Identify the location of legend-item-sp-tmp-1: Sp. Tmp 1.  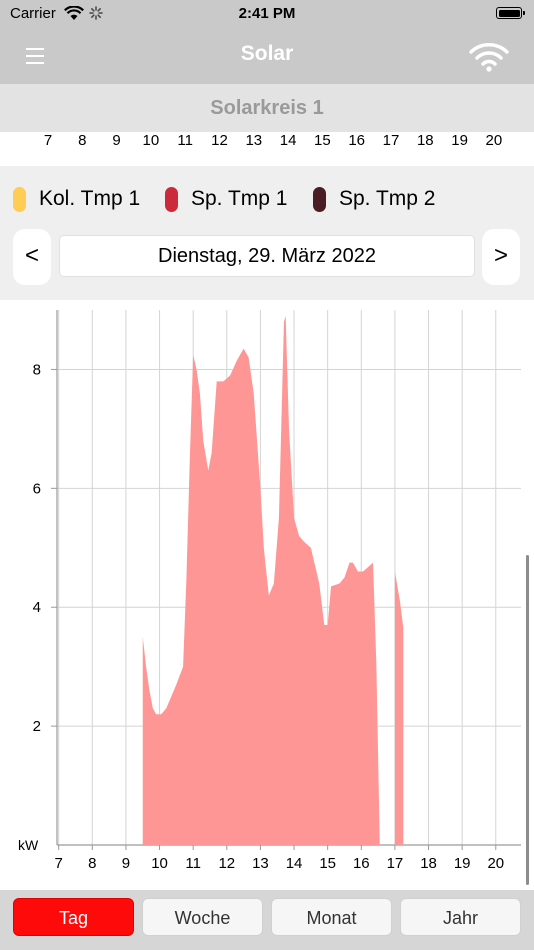
(226, 199).